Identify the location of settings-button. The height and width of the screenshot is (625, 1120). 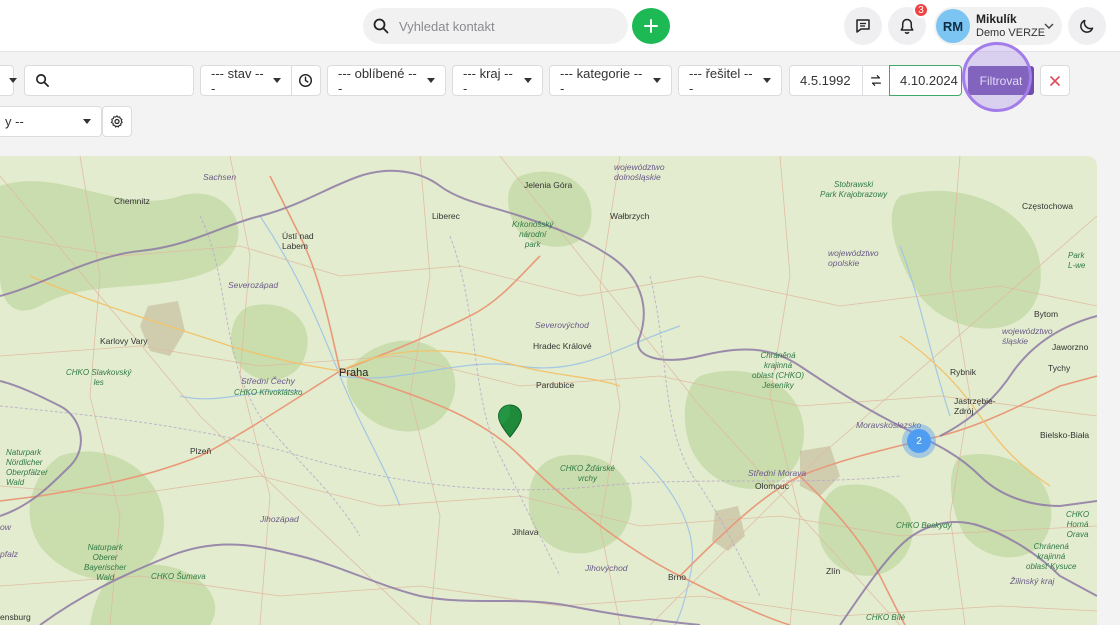
(117, 121).